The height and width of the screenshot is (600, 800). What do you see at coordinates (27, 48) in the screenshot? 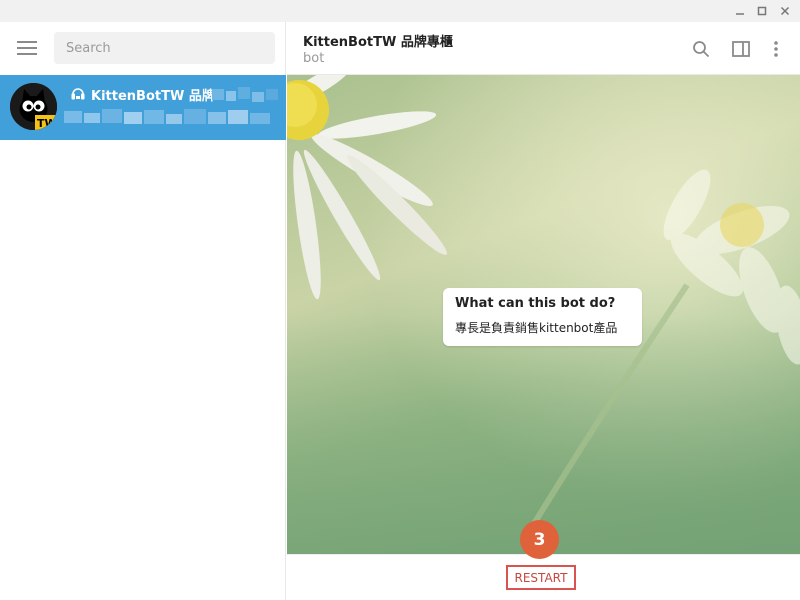
I see `hamburger-menu-icon` at bounding box center [27, 48].